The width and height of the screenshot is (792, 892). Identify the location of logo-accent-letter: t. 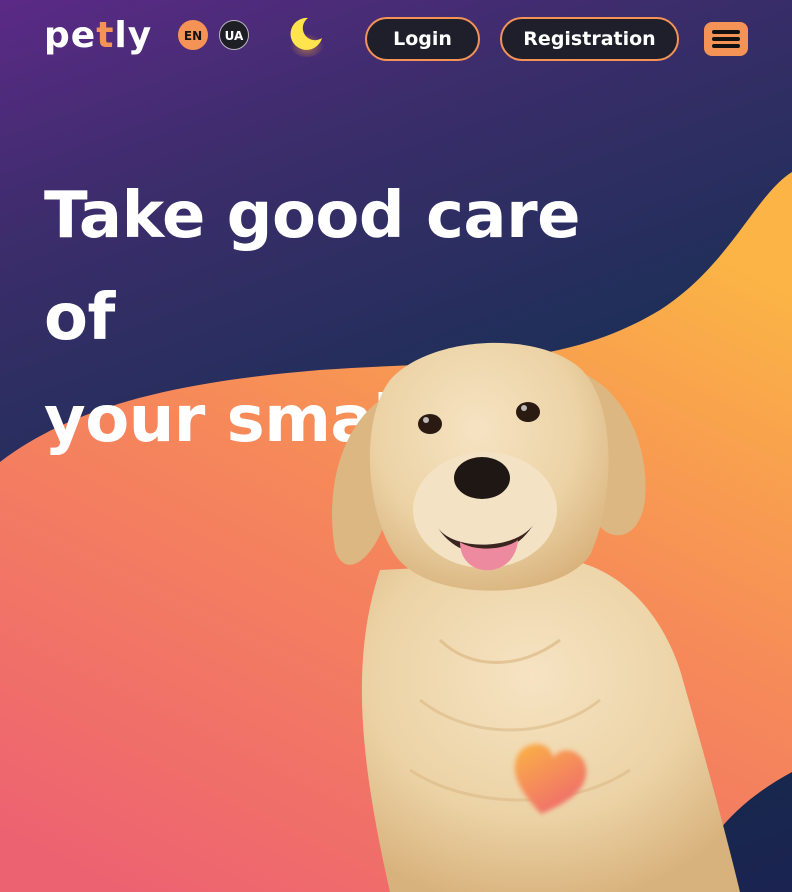
(105, 35).